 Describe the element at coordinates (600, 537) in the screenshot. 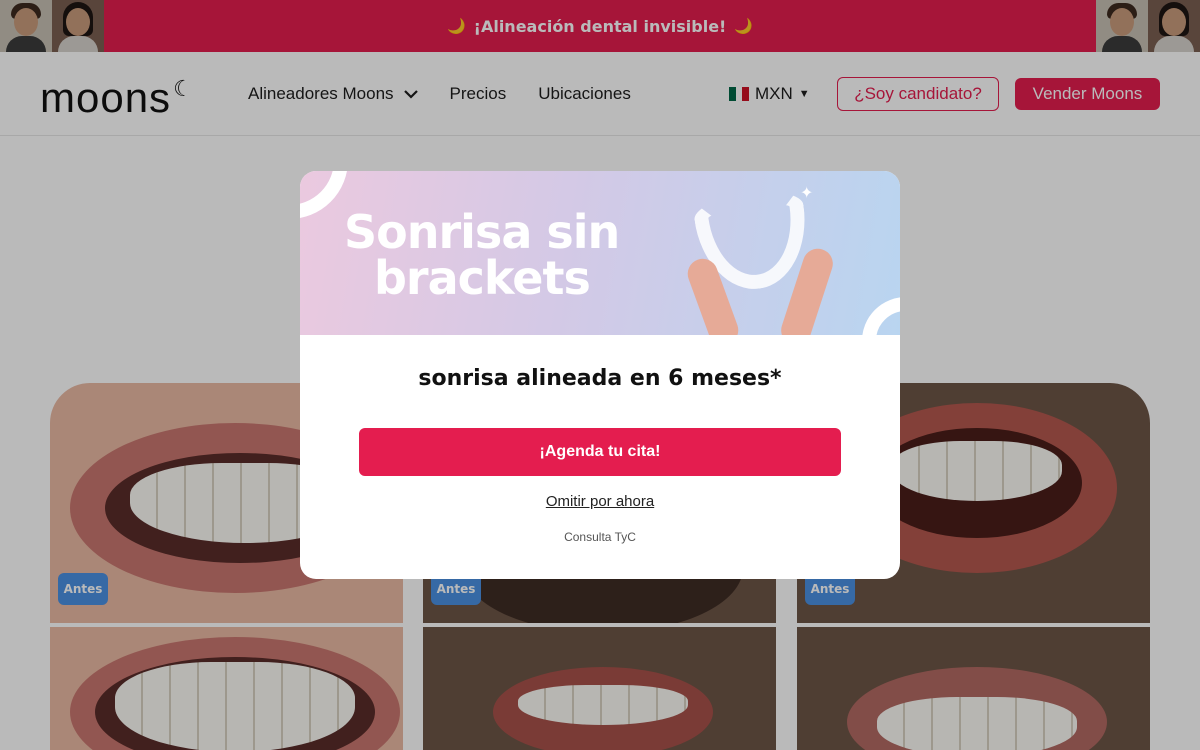

I see `terms-link: Consulta TyC` at that location.